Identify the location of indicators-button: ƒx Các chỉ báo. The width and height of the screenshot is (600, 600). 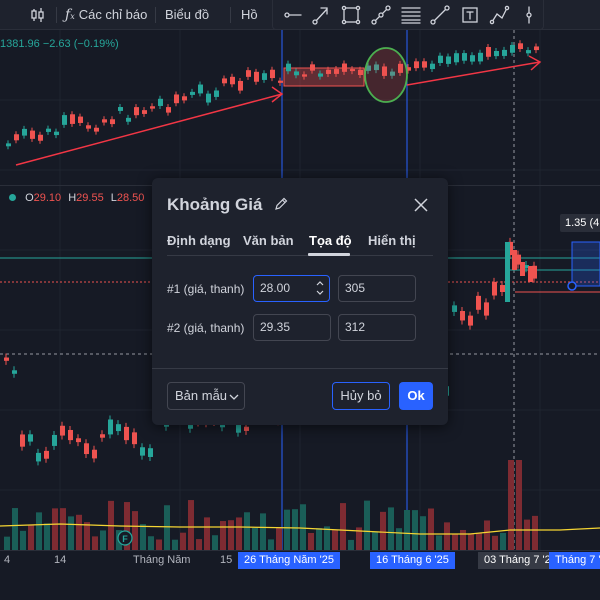
(106, 15).